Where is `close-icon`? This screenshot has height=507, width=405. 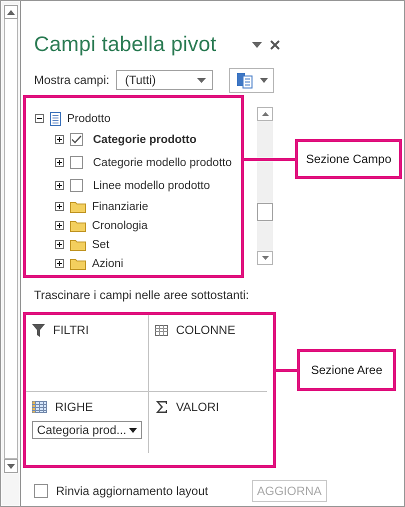
close-icon is located at coordinates (275, 45).